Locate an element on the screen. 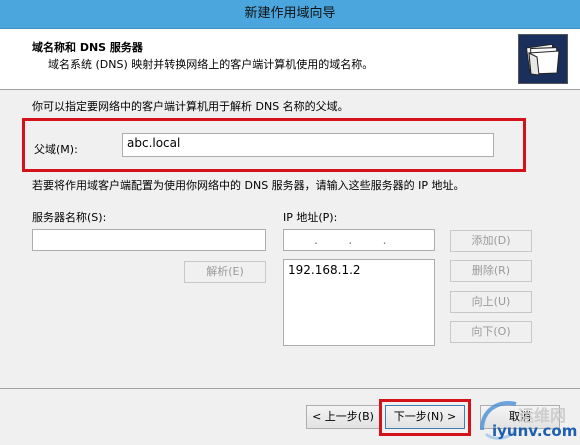  server-name-label: 服务器名称(S): is located at coordinates (69, 217).